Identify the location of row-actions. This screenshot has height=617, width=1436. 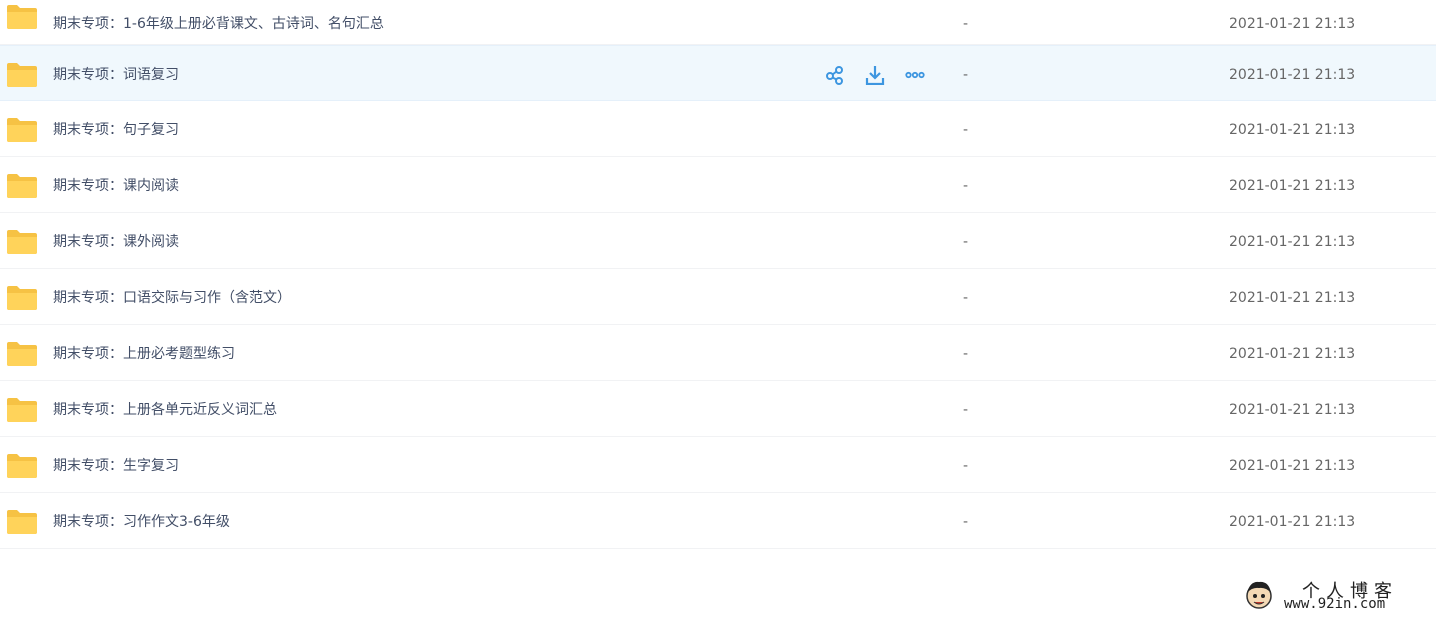
(875, 75).